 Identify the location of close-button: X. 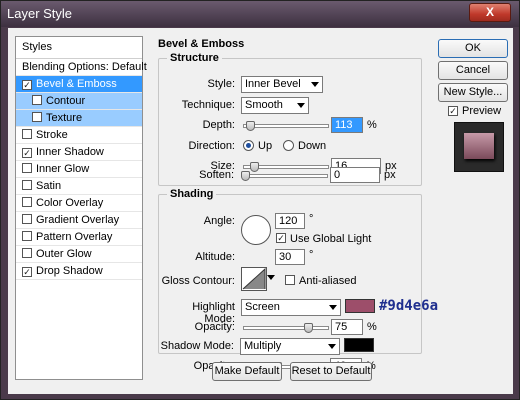
(490, 12).